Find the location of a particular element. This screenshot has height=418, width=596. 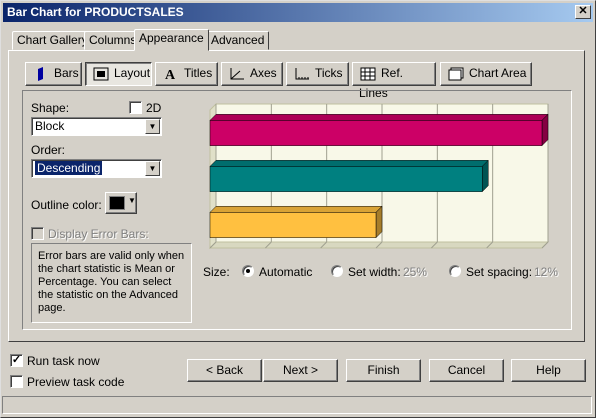

size-set-width-radio is located at coordinates (337, 271).